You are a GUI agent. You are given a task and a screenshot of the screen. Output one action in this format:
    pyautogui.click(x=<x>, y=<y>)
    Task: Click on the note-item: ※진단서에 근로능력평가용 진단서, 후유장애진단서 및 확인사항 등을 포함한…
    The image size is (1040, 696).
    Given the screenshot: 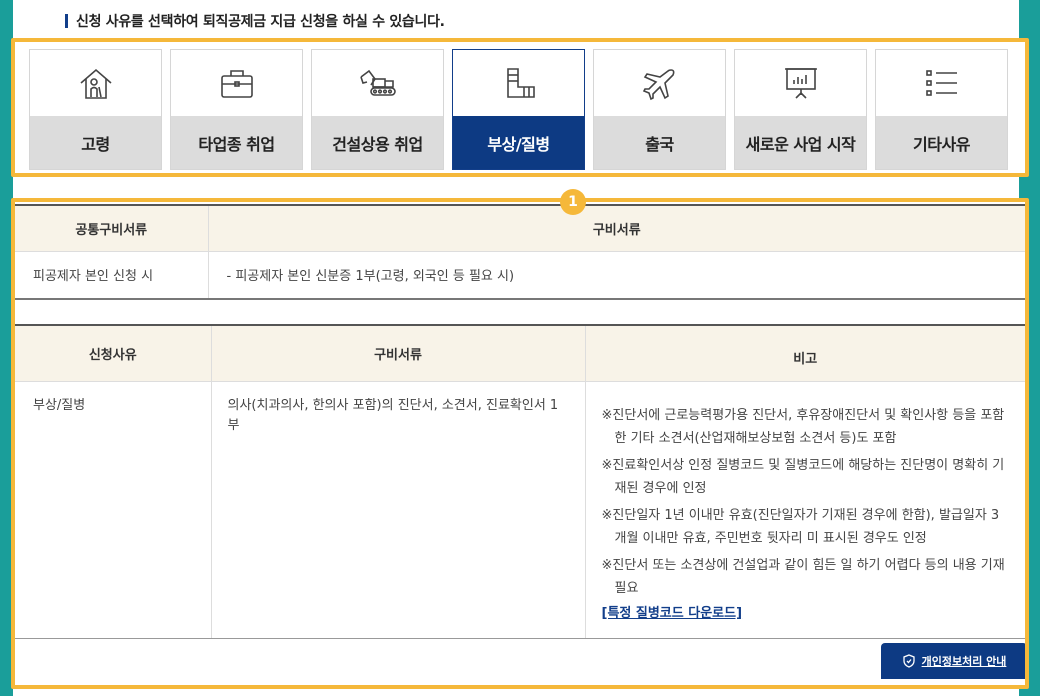 What is the action you would take?
    pyautogui.click(x=803, y=427)
    